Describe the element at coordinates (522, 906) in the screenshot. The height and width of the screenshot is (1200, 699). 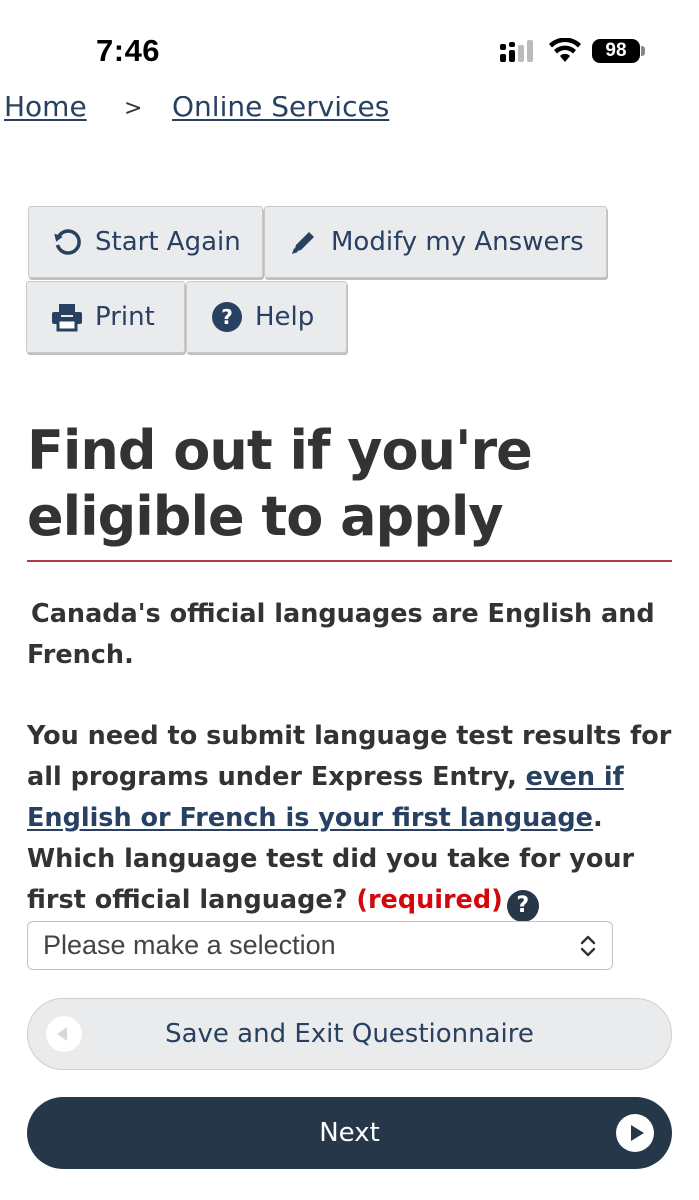
I see `question-help-icon: ?` at that location.